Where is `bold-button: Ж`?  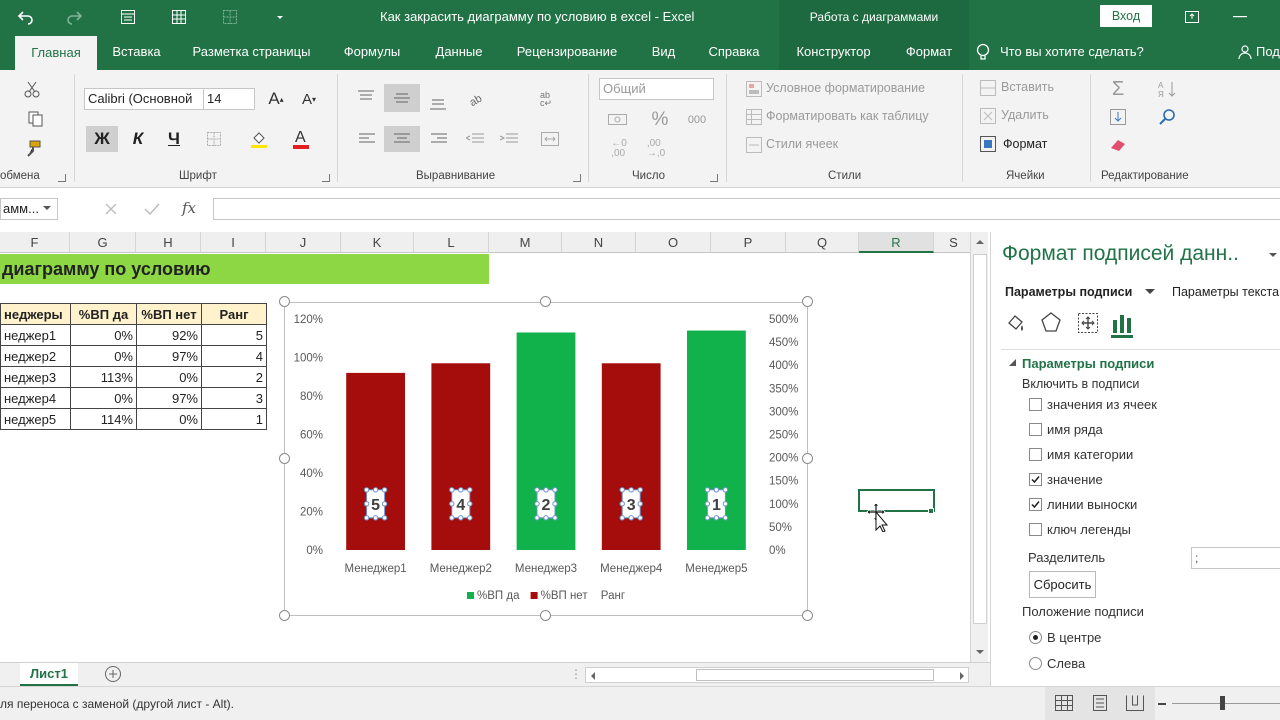
bold-button: Ж is located at coordinates (102, 139).